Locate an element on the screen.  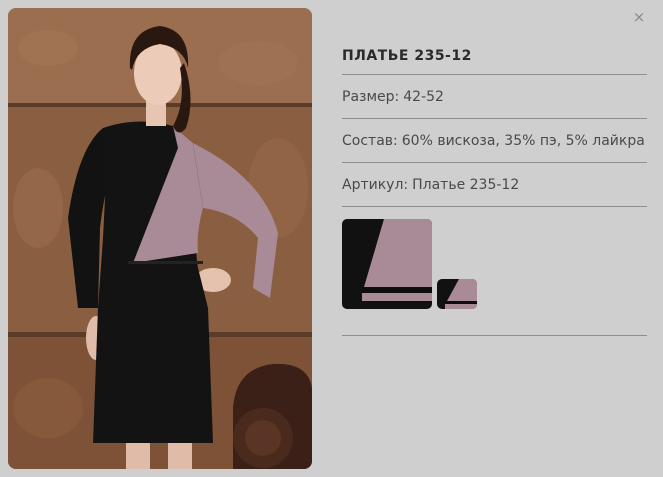
thumbnail-small is located at coordinates (457, 294).